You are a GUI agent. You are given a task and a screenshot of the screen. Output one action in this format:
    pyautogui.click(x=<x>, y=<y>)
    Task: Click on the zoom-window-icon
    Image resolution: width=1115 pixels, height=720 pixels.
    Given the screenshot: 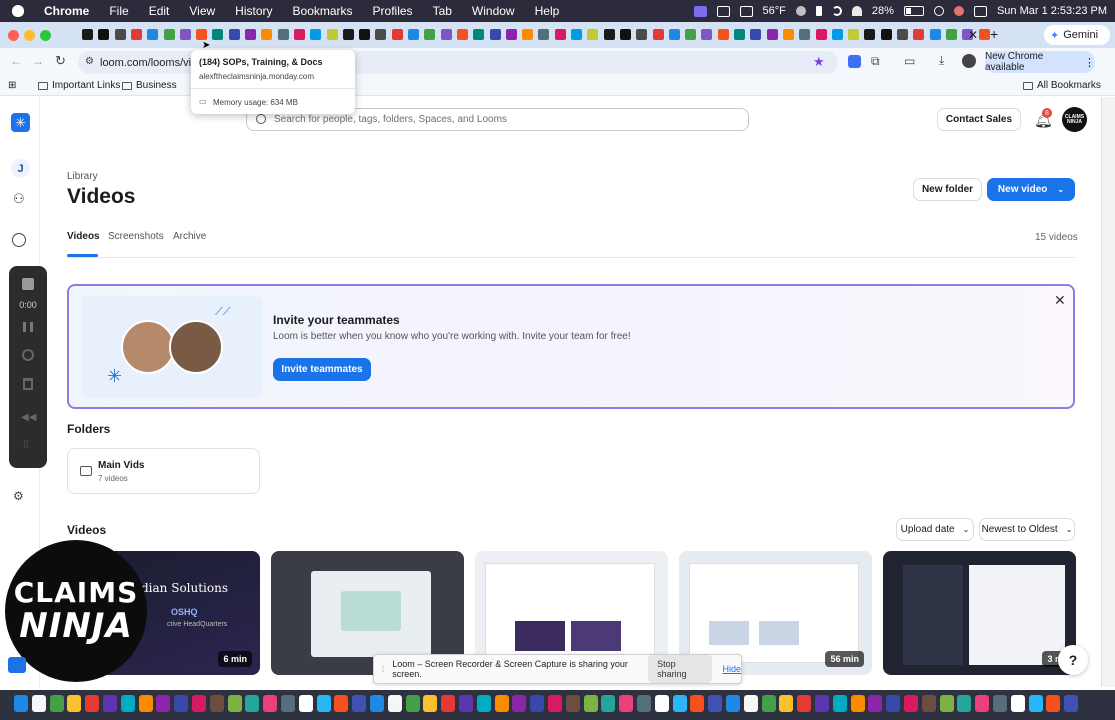 What is the action you would take?
    pyautogui.click(x=45, y=35)
    